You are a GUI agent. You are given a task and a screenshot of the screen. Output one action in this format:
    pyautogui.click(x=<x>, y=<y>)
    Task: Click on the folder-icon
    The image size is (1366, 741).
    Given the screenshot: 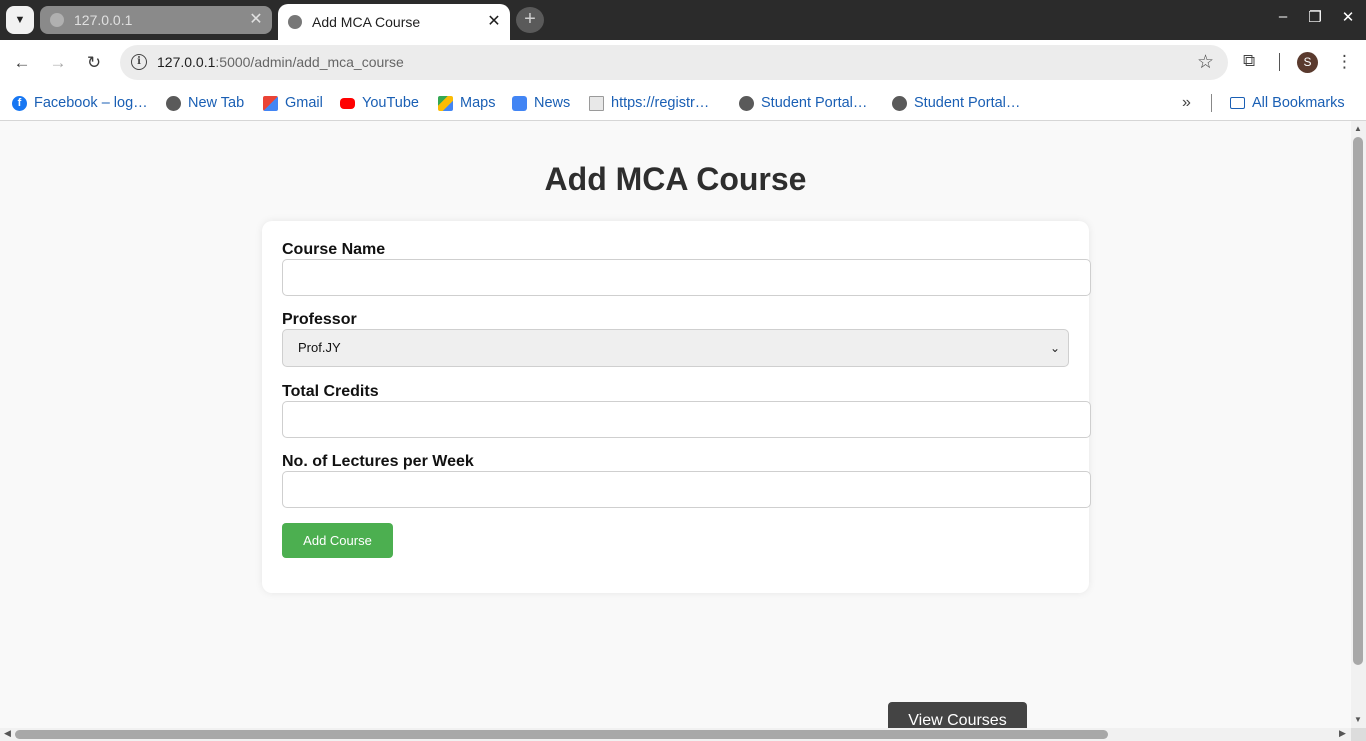 What is the action you would take?
    pyautogui.click(x=1237, y=103)
    